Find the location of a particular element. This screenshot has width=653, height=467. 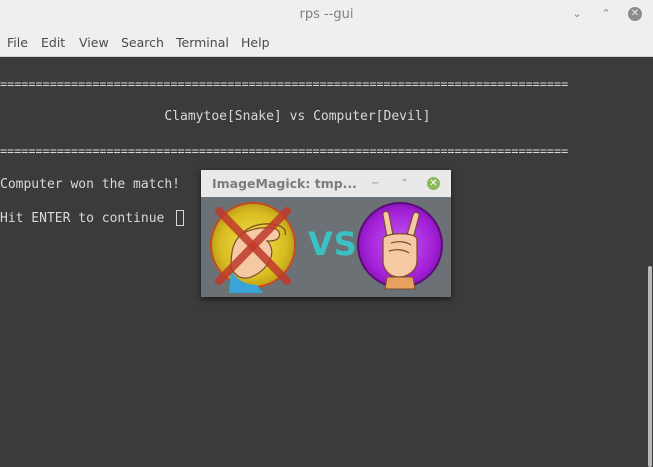

scrollbar is located at coordinates (650, 366).